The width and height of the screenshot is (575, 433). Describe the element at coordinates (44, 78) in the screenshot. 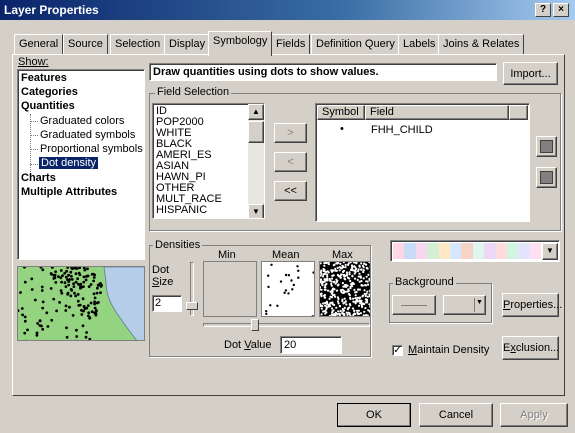

I see `show-item-features: Features` at that location.